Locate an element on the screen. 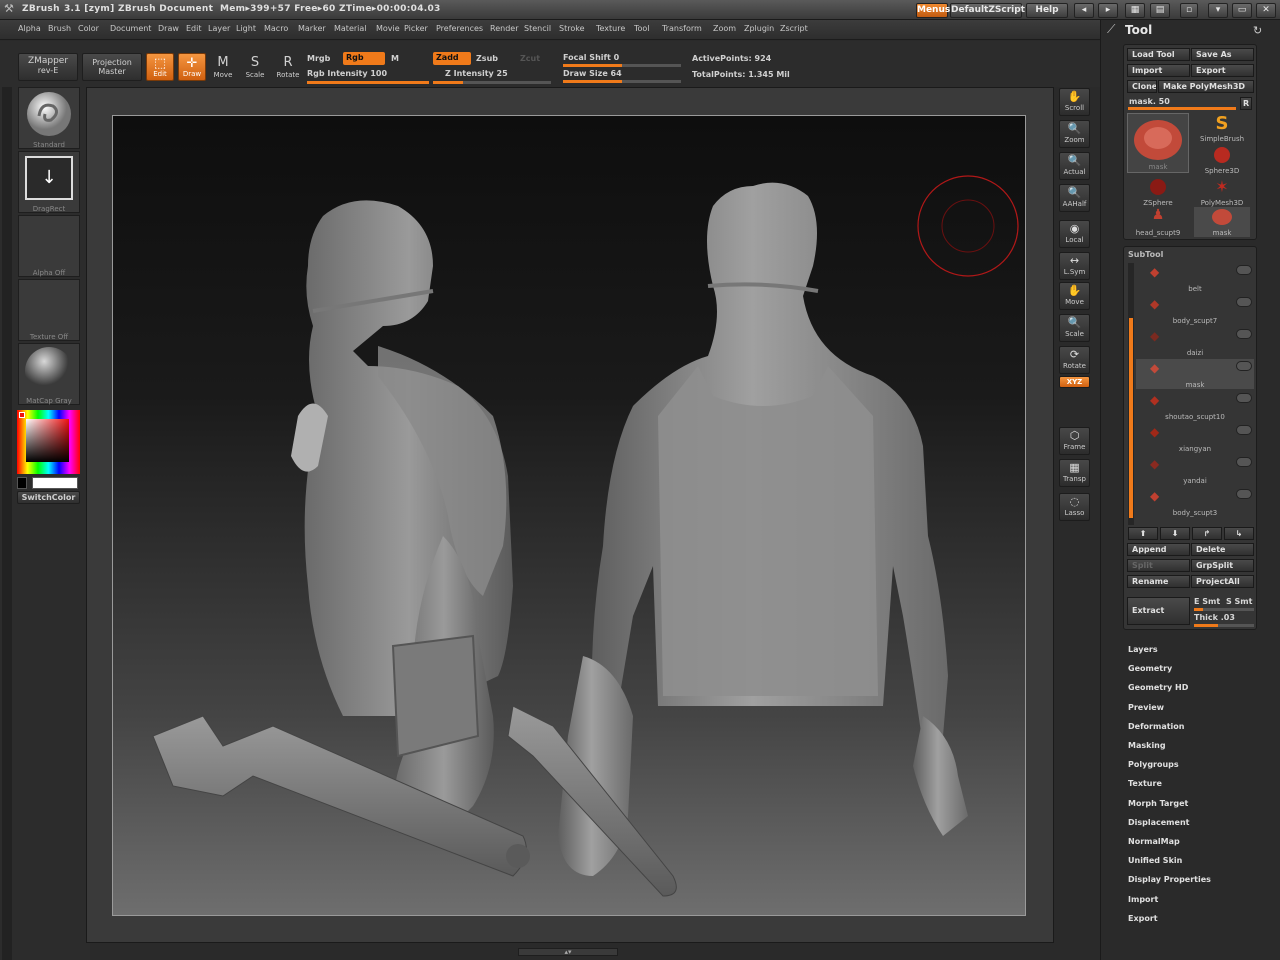 The image size is (1280, 960). subtool-item: ◆ body_scupt7 is located at coordinates (1195, 310).